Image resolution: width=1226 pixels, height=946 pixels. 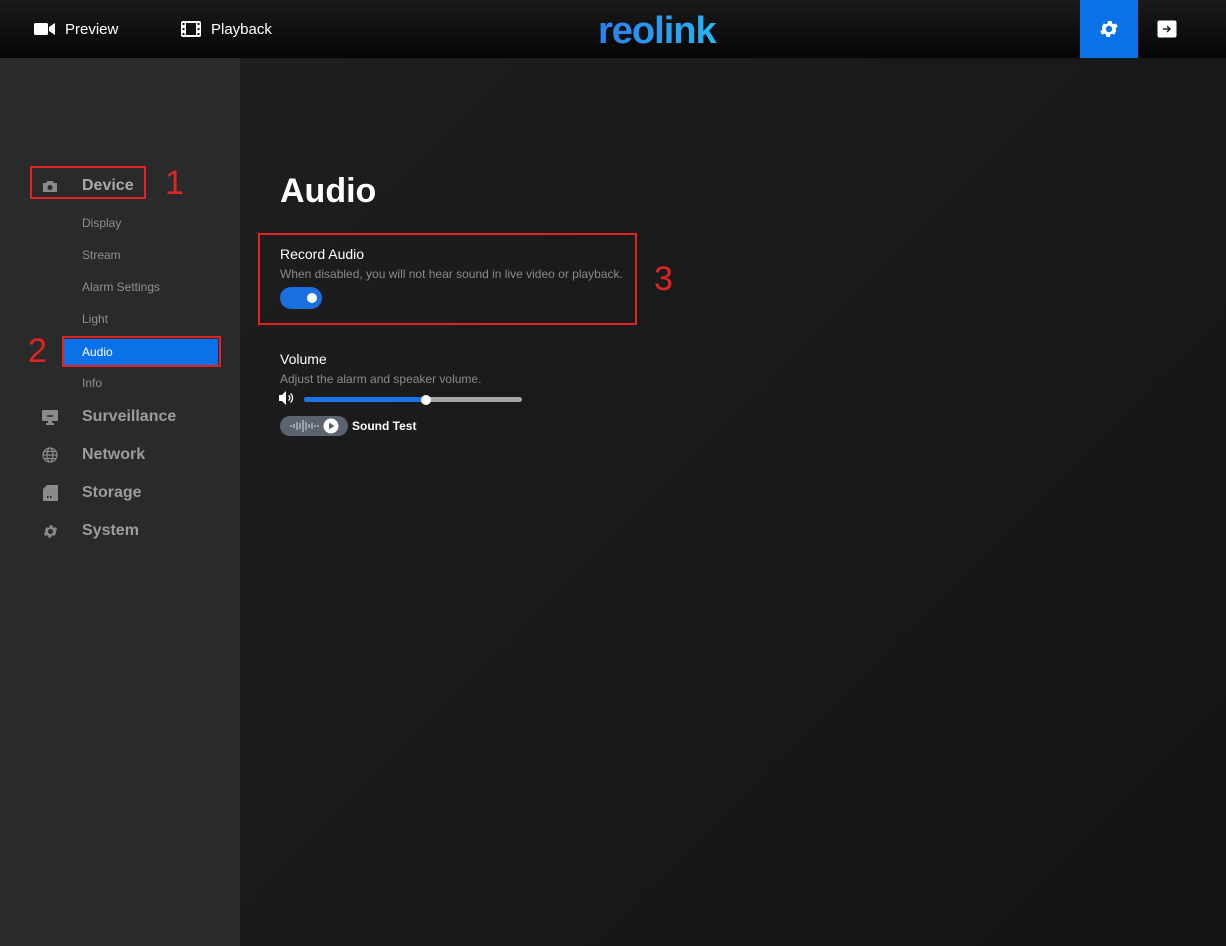 I want to click on annotation-number-2: 2, so click(x=37, y=351).